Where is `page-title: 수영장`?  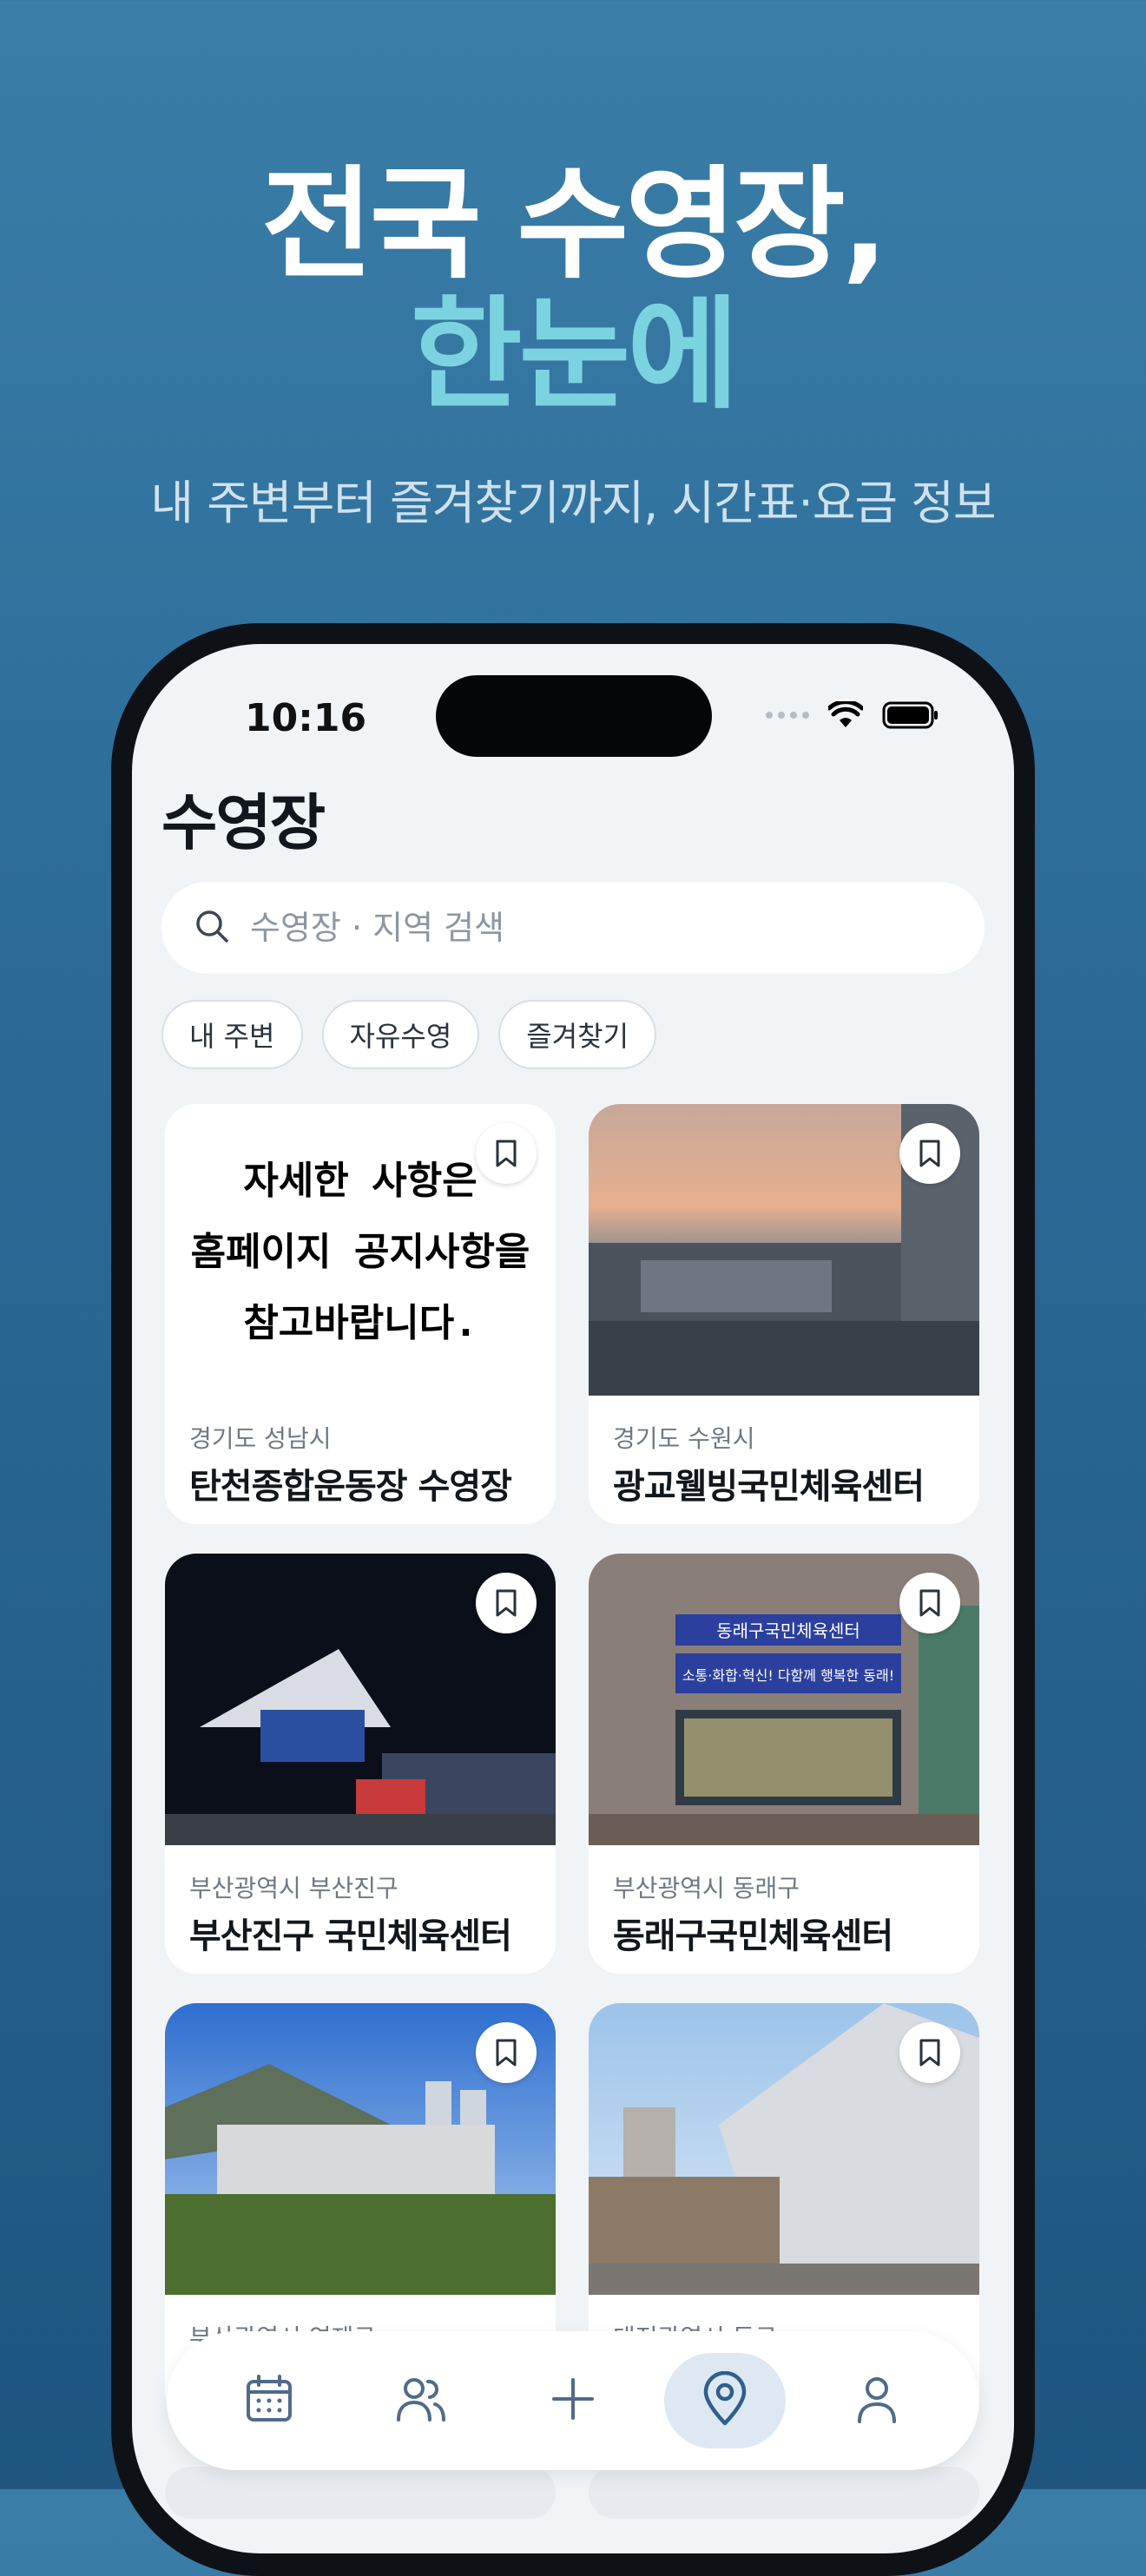
page-title: 수영장 is located at coordinates (243, 822).